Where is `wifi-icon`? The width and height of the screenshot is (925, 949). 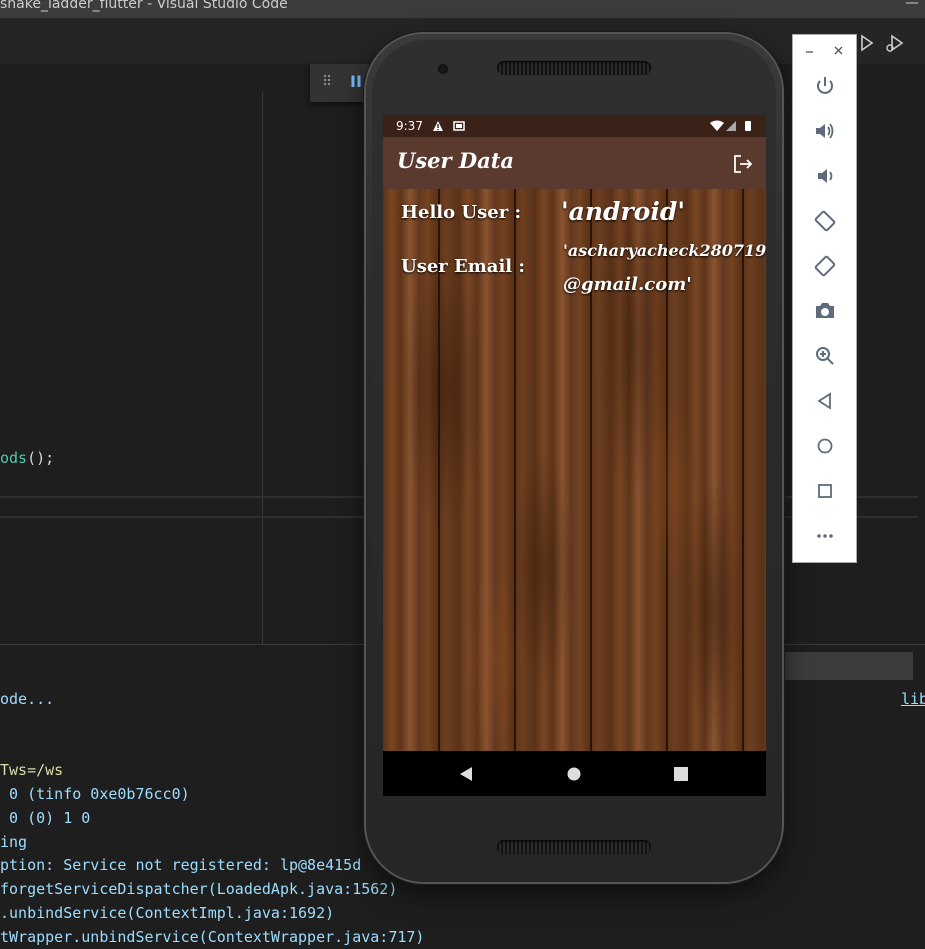
wifi-icon is located at coordinates (717, 125).